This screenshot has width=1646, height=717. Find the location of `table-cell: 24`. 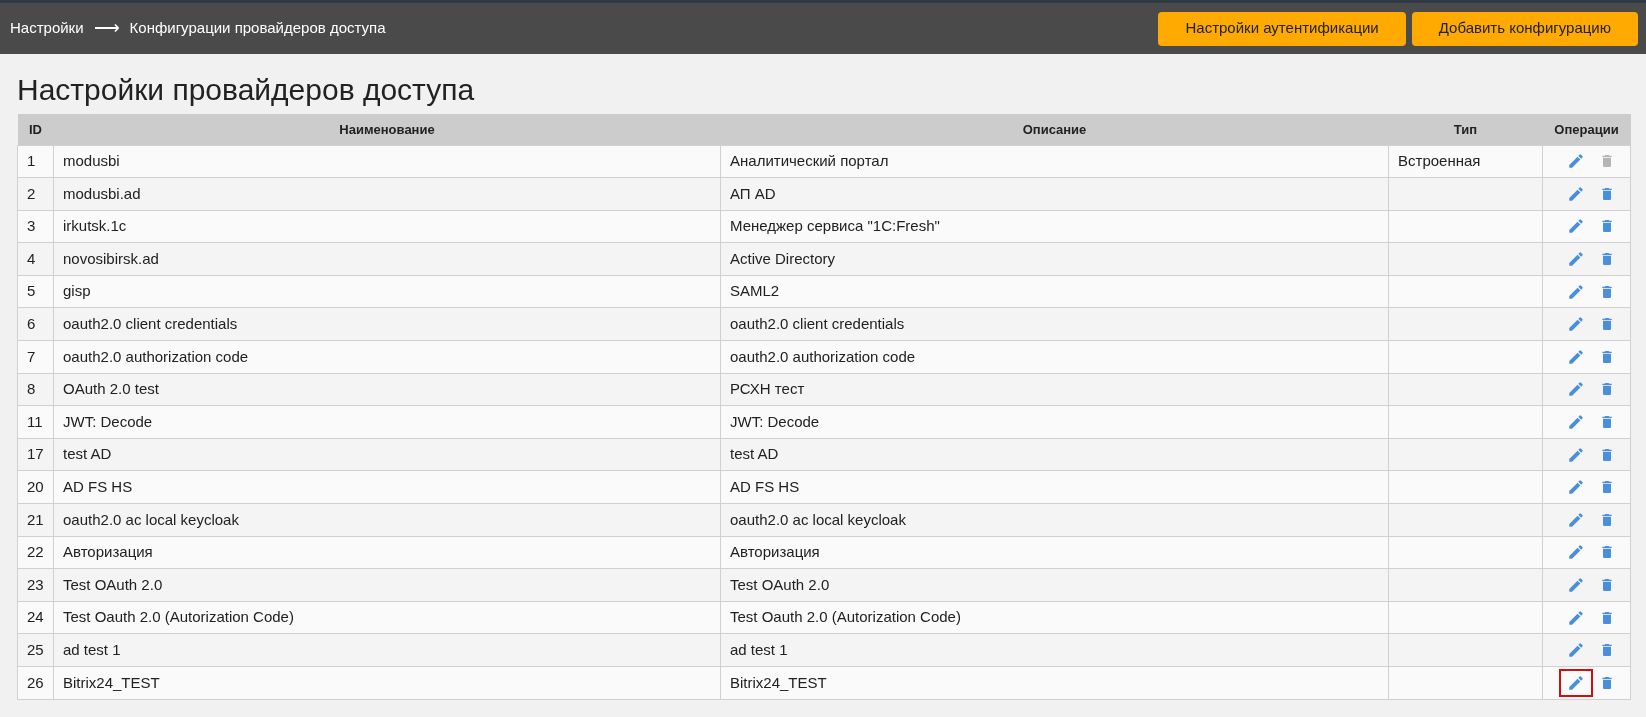

table-cell: 24 is located at coordinates (35, 617).